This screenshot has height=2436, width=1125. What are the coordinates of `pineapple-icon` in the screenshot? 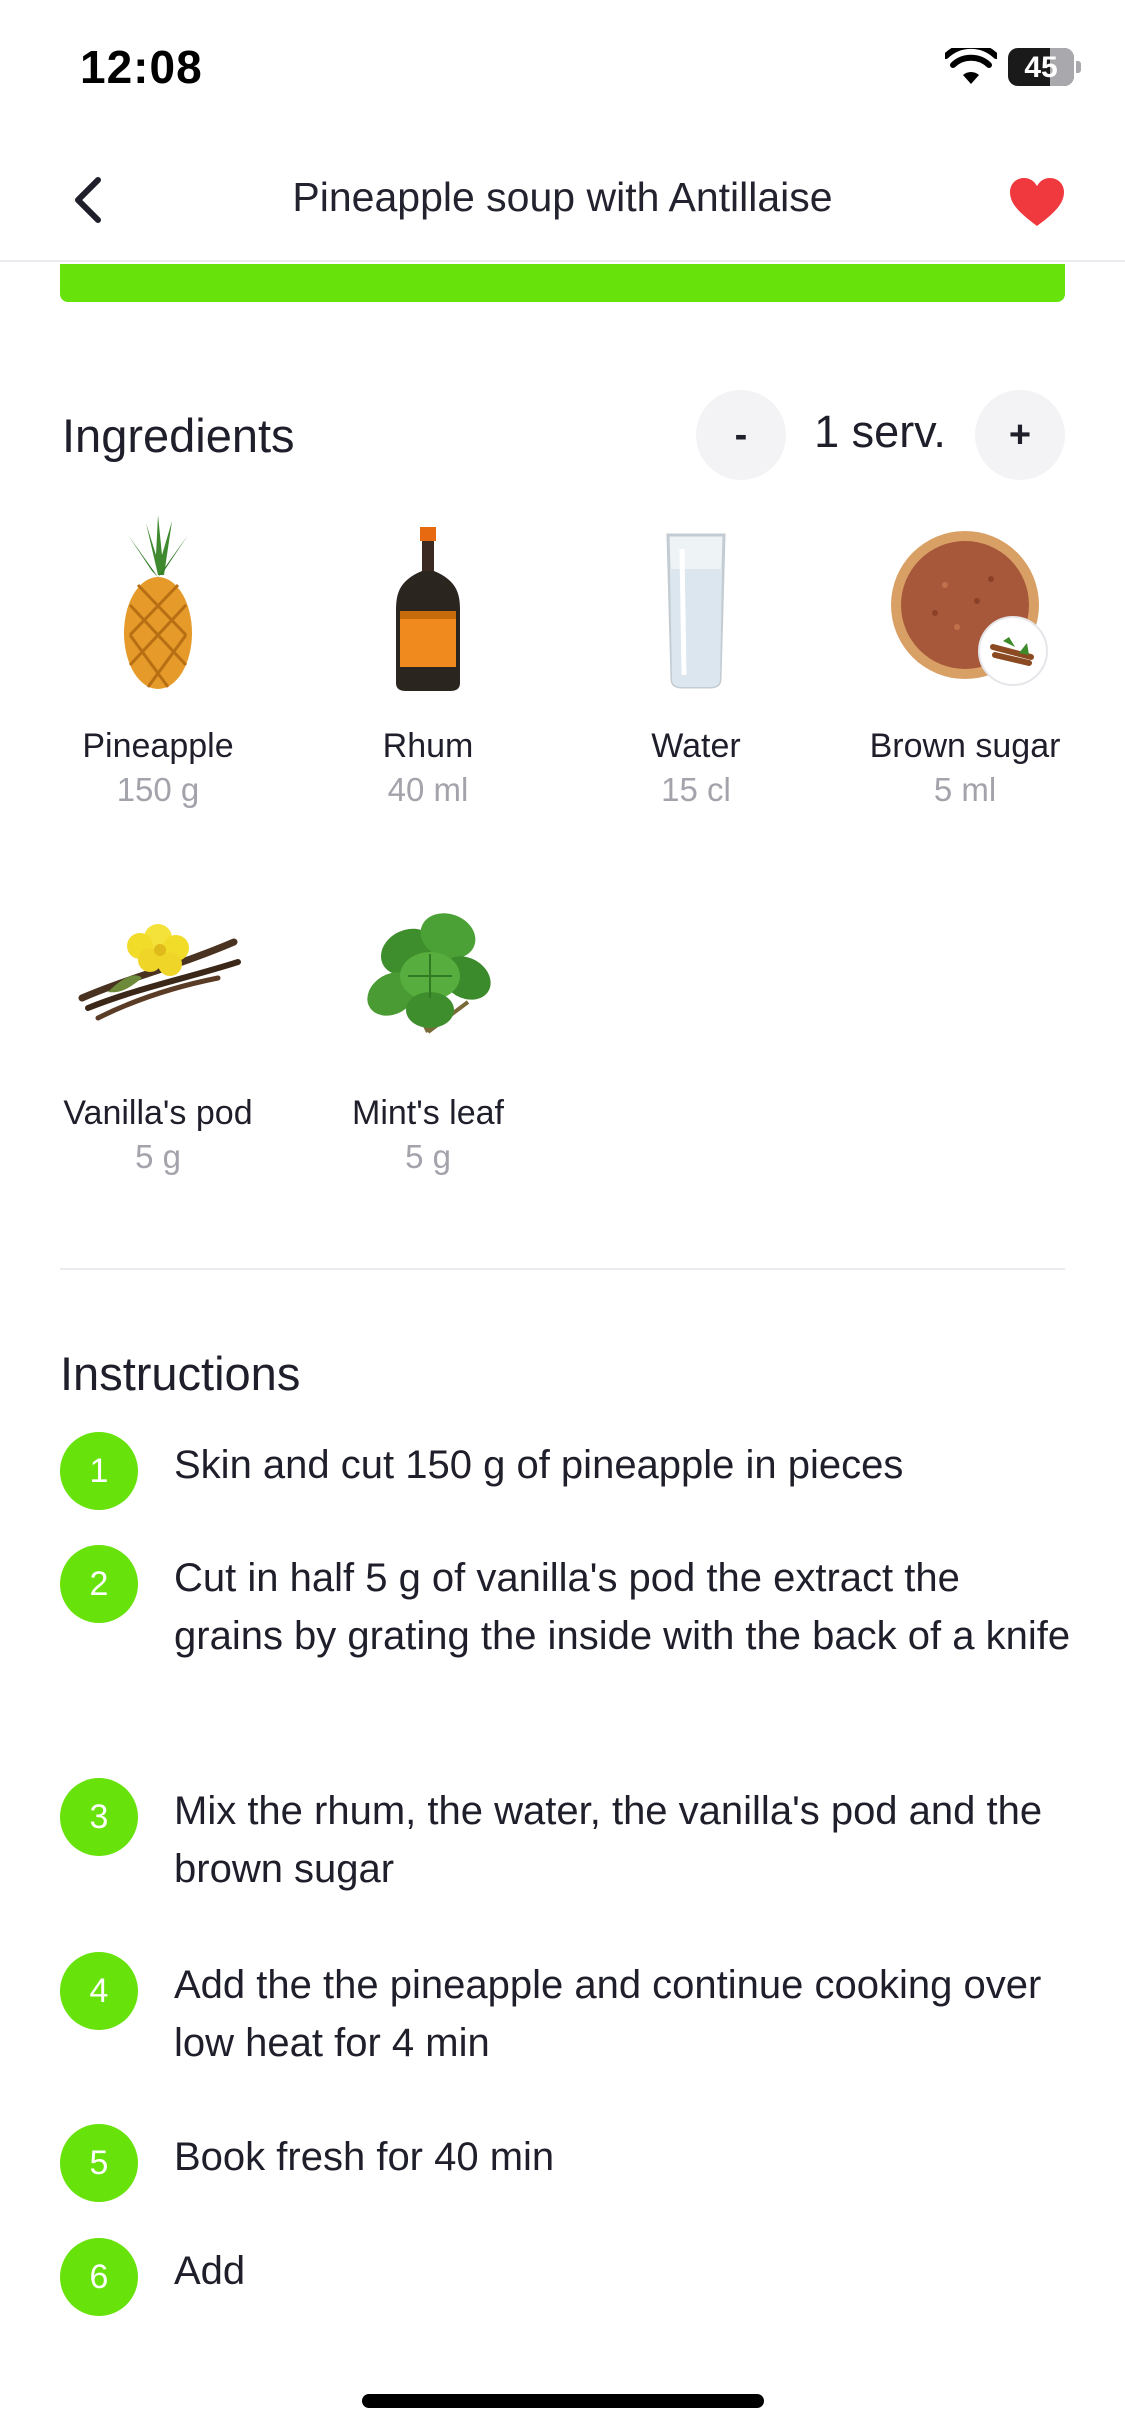 It's located at (158, 602).